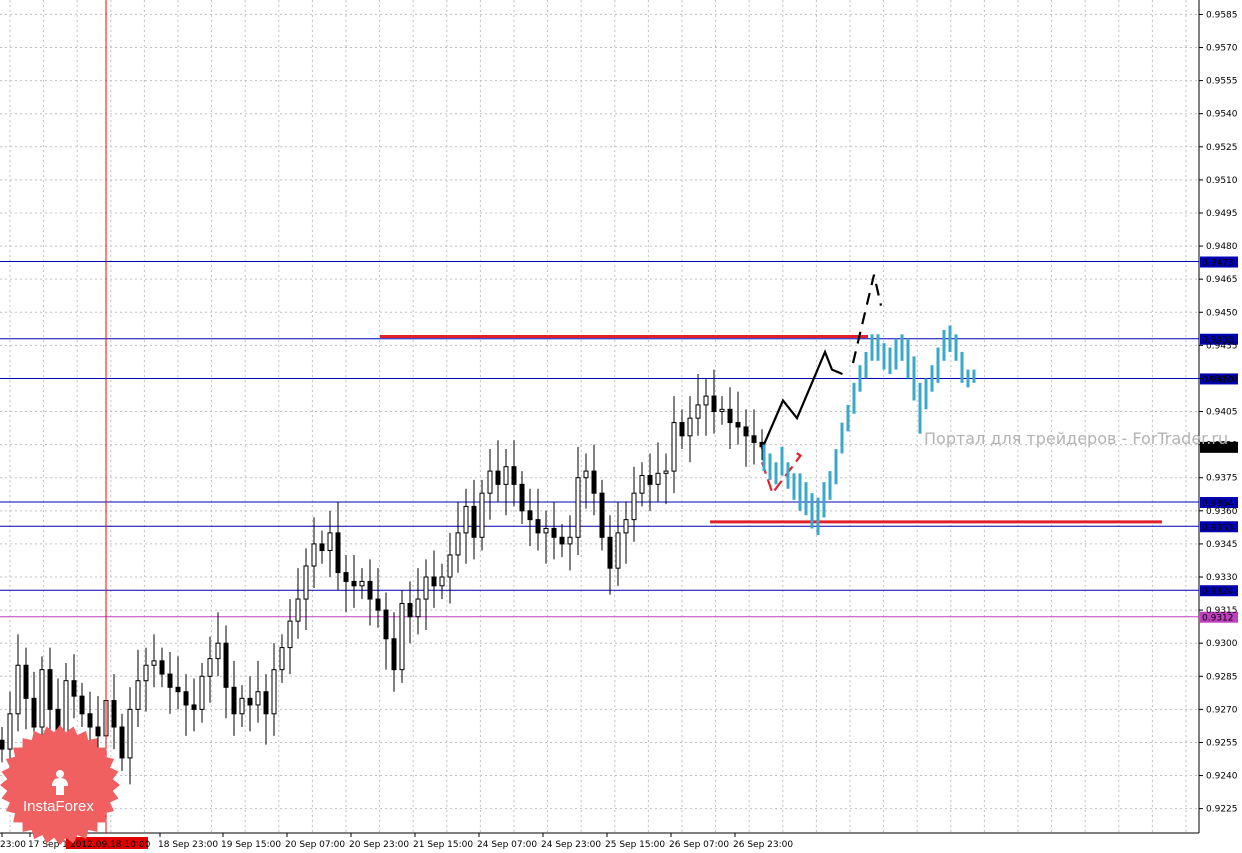  I want to click on price-tick-label: 0.9315, so click(1222, 611).